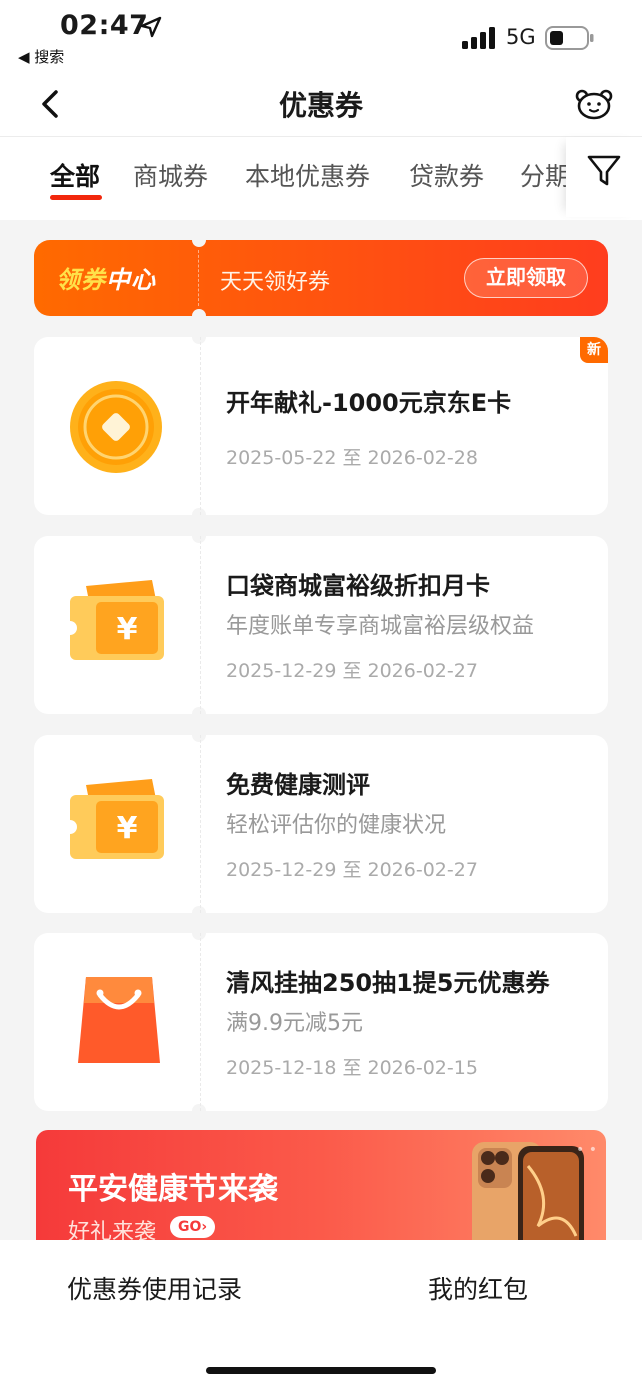  Describe the element at coordinates (75, 175) in the screenshot. I see `tab-all: 全部` at that location.